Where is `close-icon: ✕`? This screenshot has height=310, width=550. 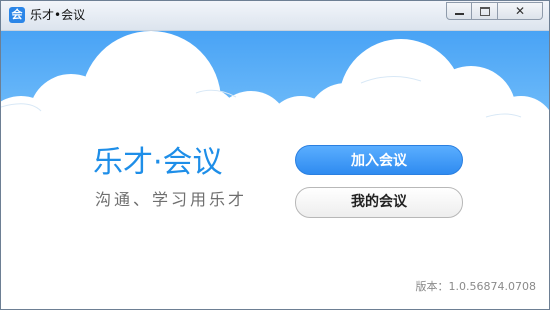
close-icon: ✕ is located at coordinates (520, 11).